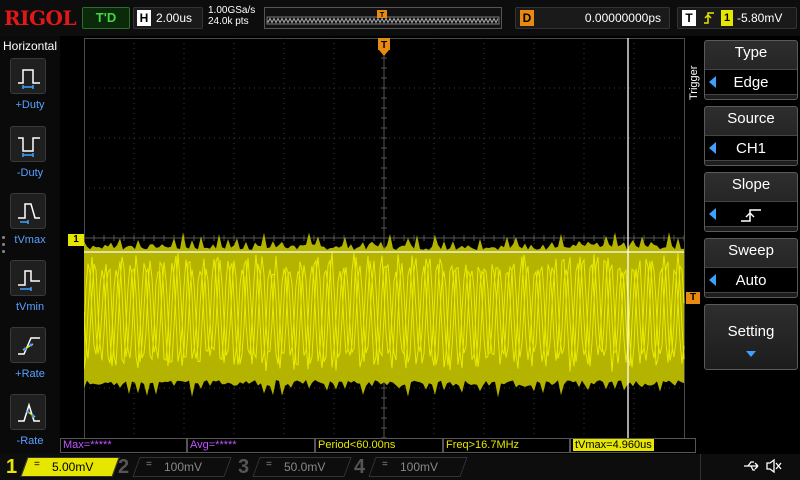 The height and width of the screenshot is (480, 800). I want to click on trigger-sweep-softkey: Sweep Auto, so click(751, 268).